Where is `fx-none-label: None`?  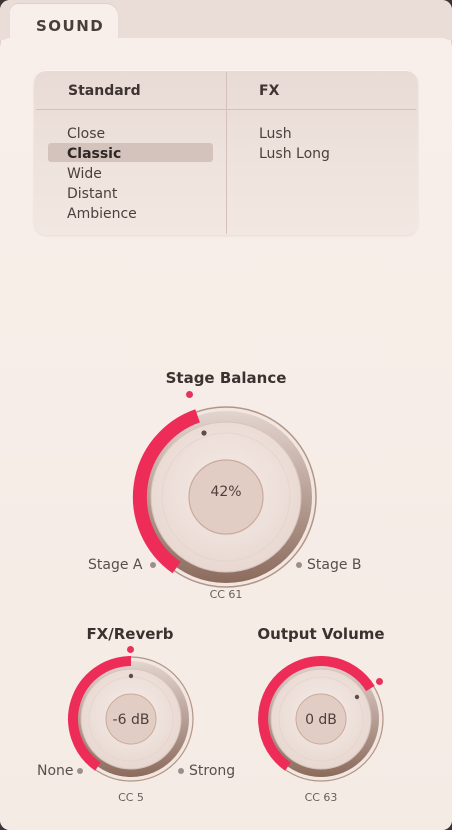
fx-none-label: None is located at coordinates (55, 771).